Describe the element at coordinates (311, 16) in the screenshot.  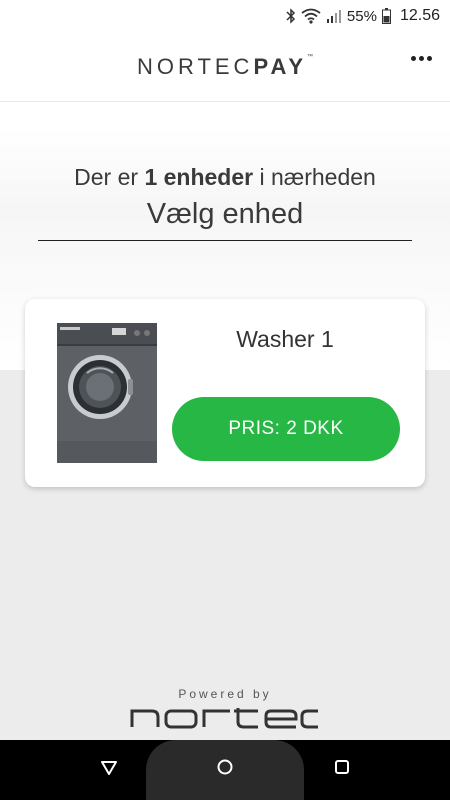
I see `wifi-icon` at that location.